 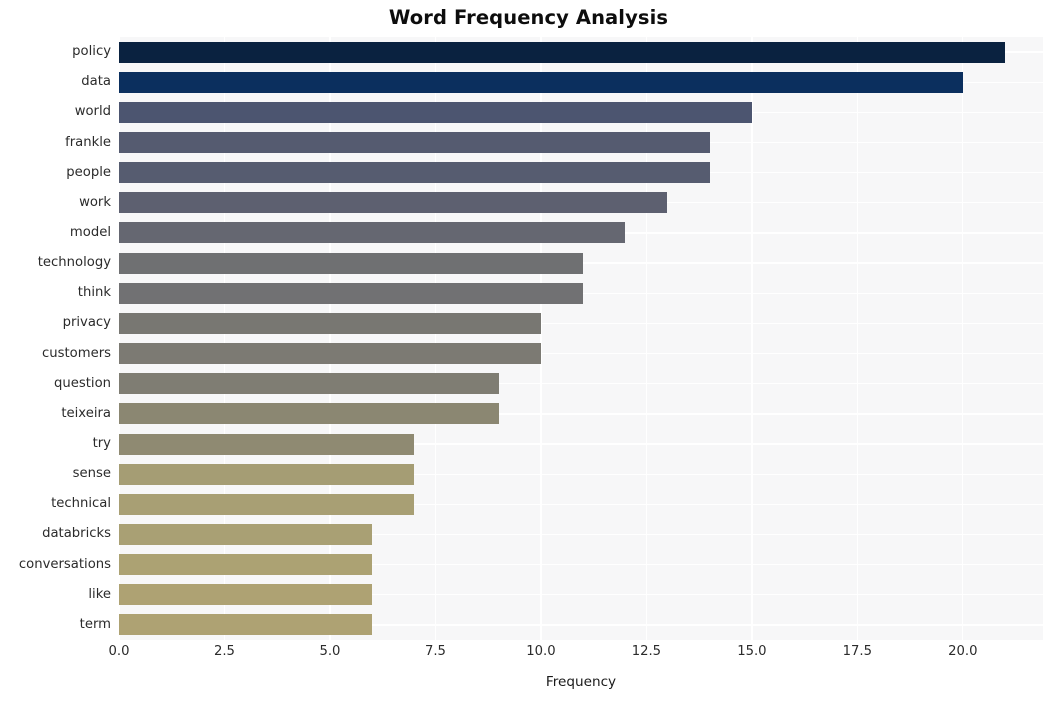 I want to click on y-axis-tick-label: customers, so click(x=76, y=353).